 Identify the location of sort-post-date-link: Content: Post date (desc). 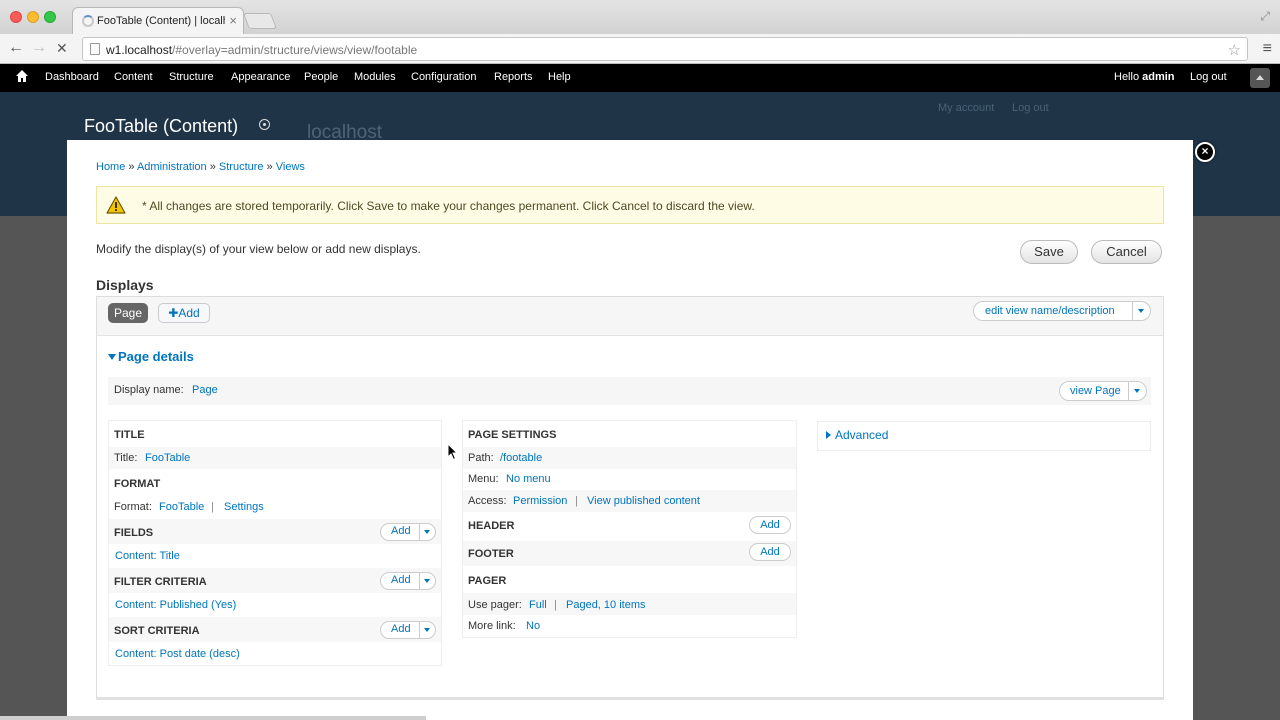
(177, 654).